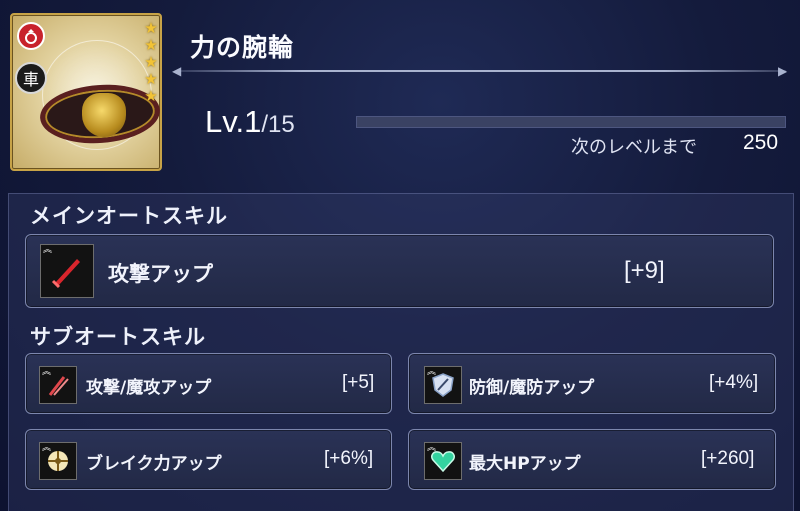 This screenshot has height=511, width=800. Describe the element at coordinates (525, 464) in the screenshot. I see `sub-skill-name: 最大HPアップ` at that location.